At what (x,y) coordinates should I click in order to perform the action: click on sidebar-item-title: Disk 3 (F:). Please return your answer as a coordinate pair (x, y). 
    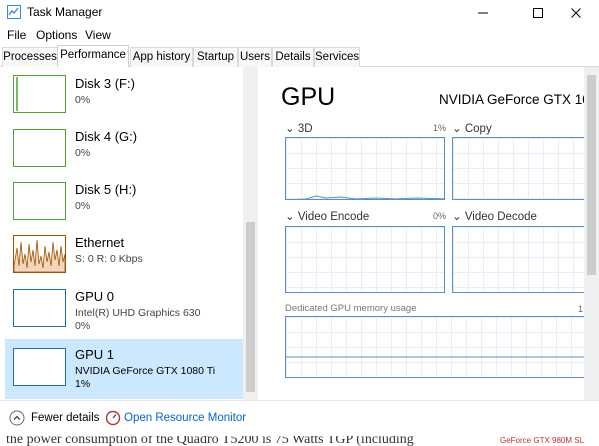
    Looking at the image, I should click on (105, 83).